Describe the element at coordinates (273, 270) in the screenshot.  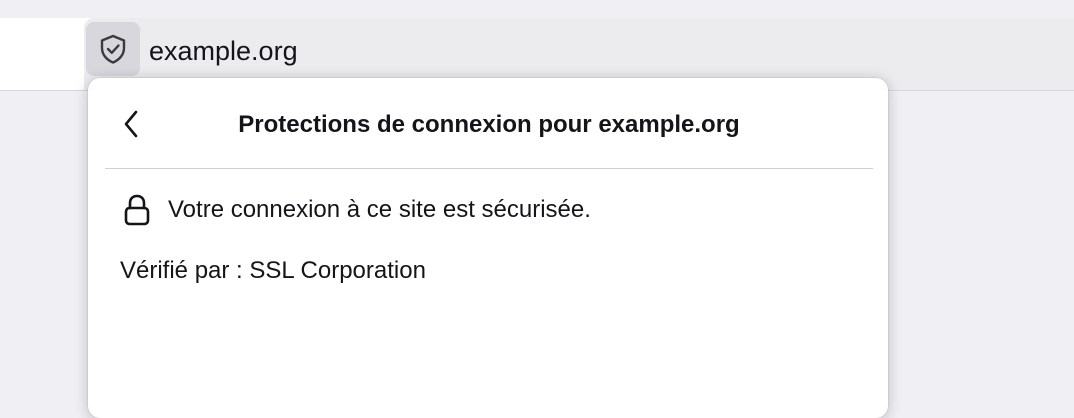
I see `verified-by-text: Vérifié par : SSL Corporation` at that location.